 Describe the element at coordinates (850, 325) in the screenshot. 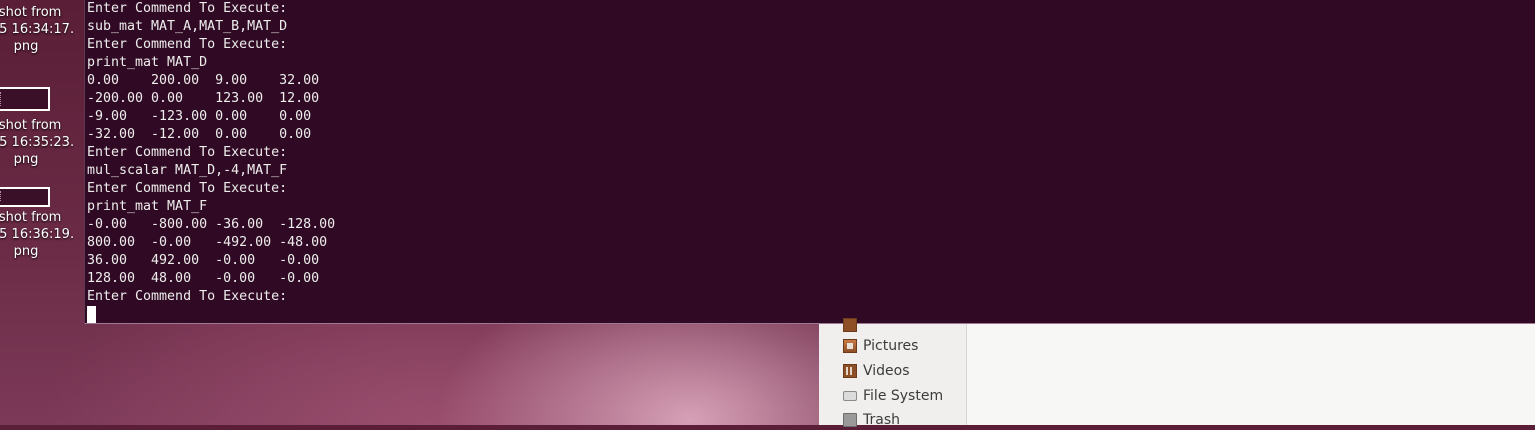

I see `folder-icon` at that location.